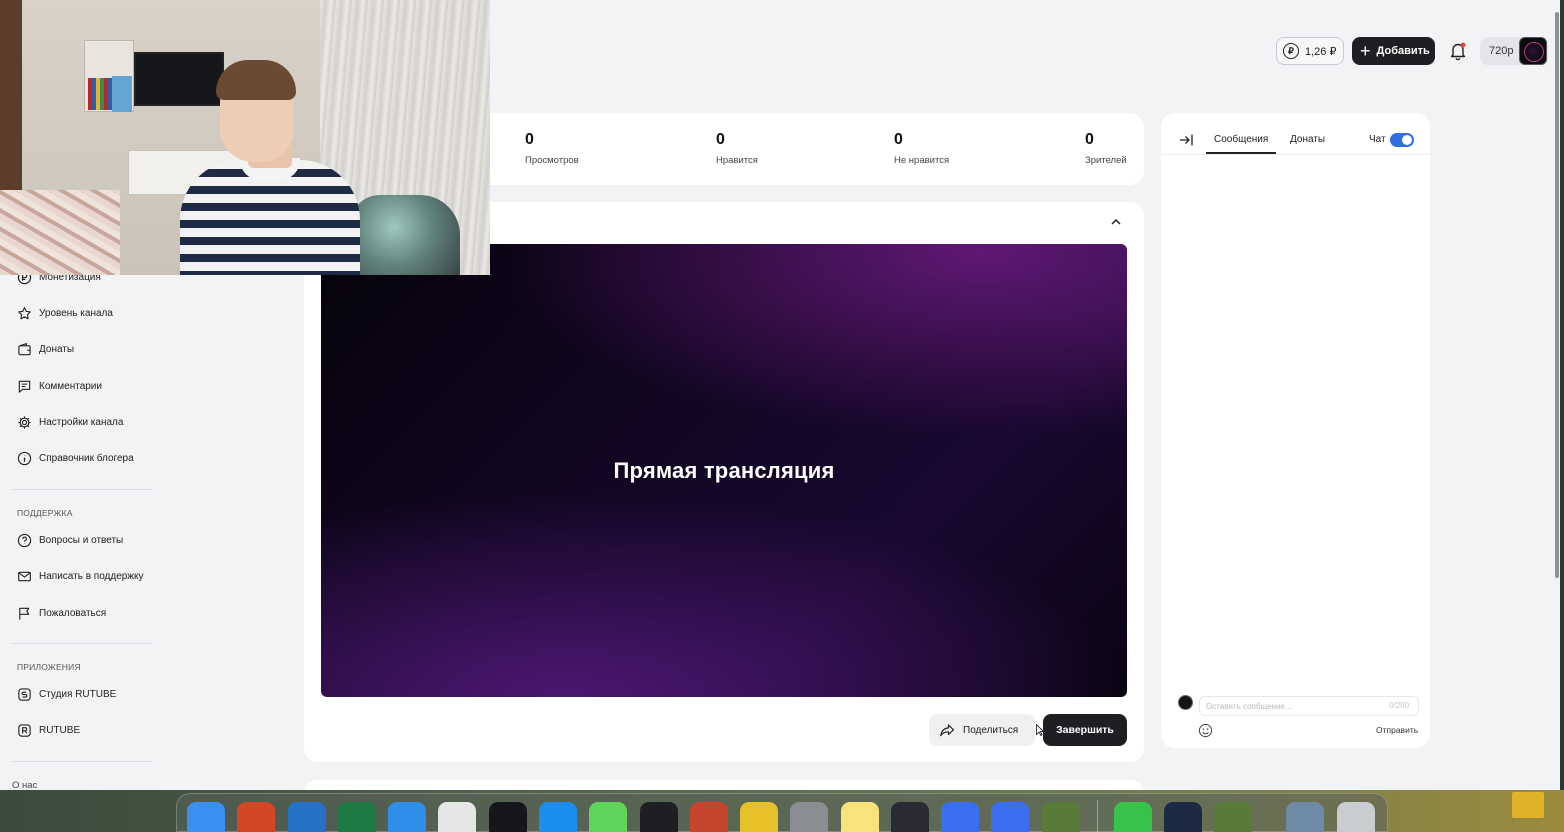 The width and height of the screenshot is (1564, 832). I want to click on sidebar-item-label: Уровень канала, so click(76, 313).